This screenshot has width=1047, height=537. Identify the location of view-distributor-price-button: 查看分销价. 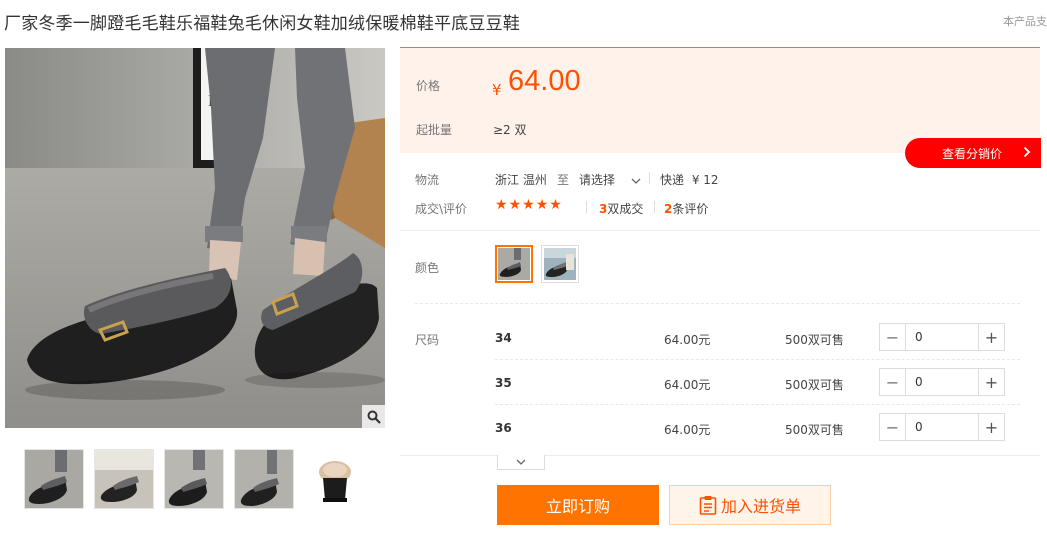
(973, 153).